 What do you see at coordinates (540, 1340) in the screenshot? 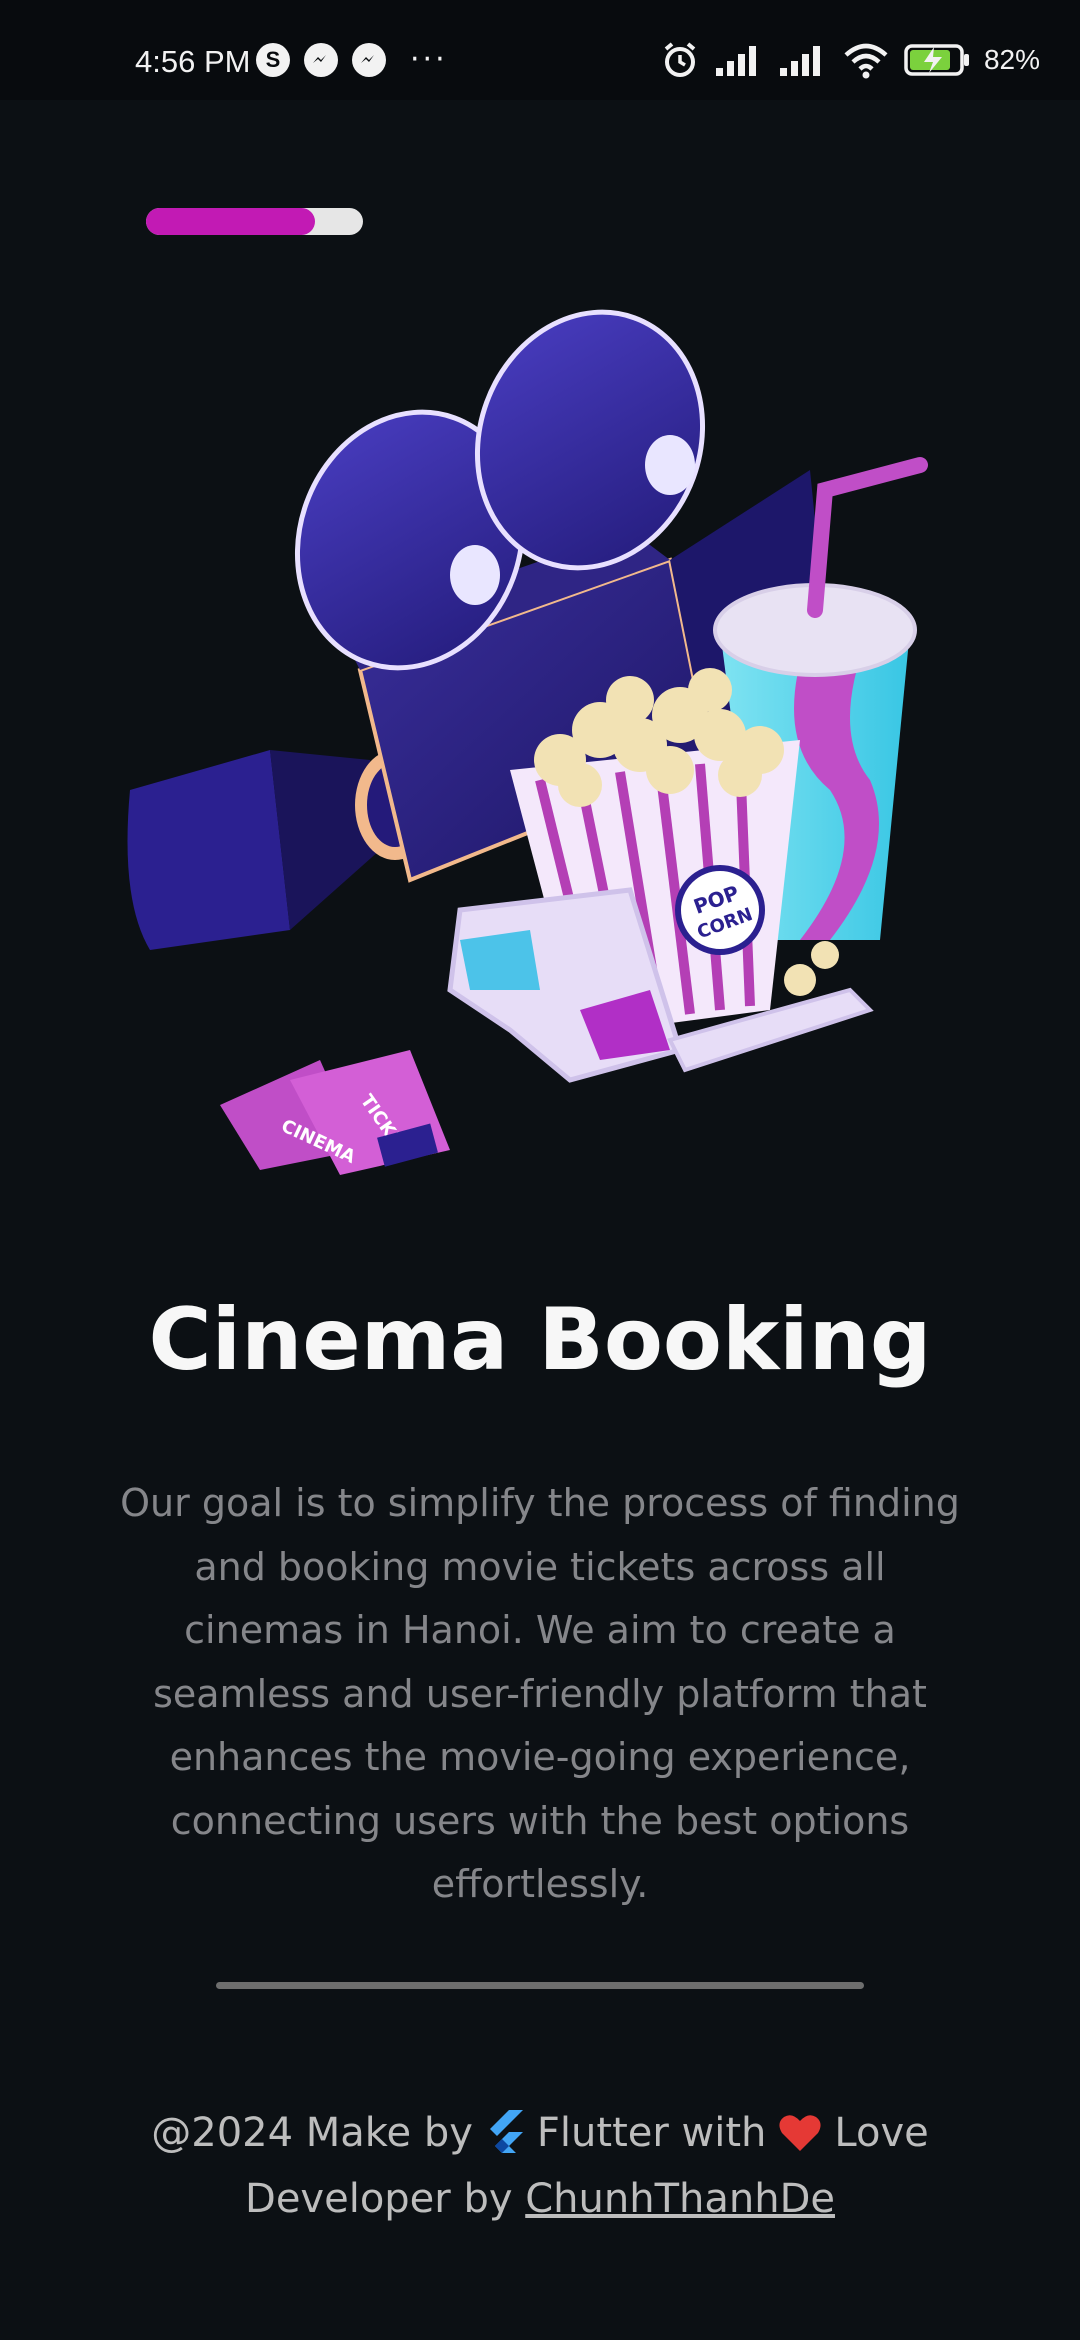
I see `page-title: Cinema Booking` at bounding box center [540, 1340].